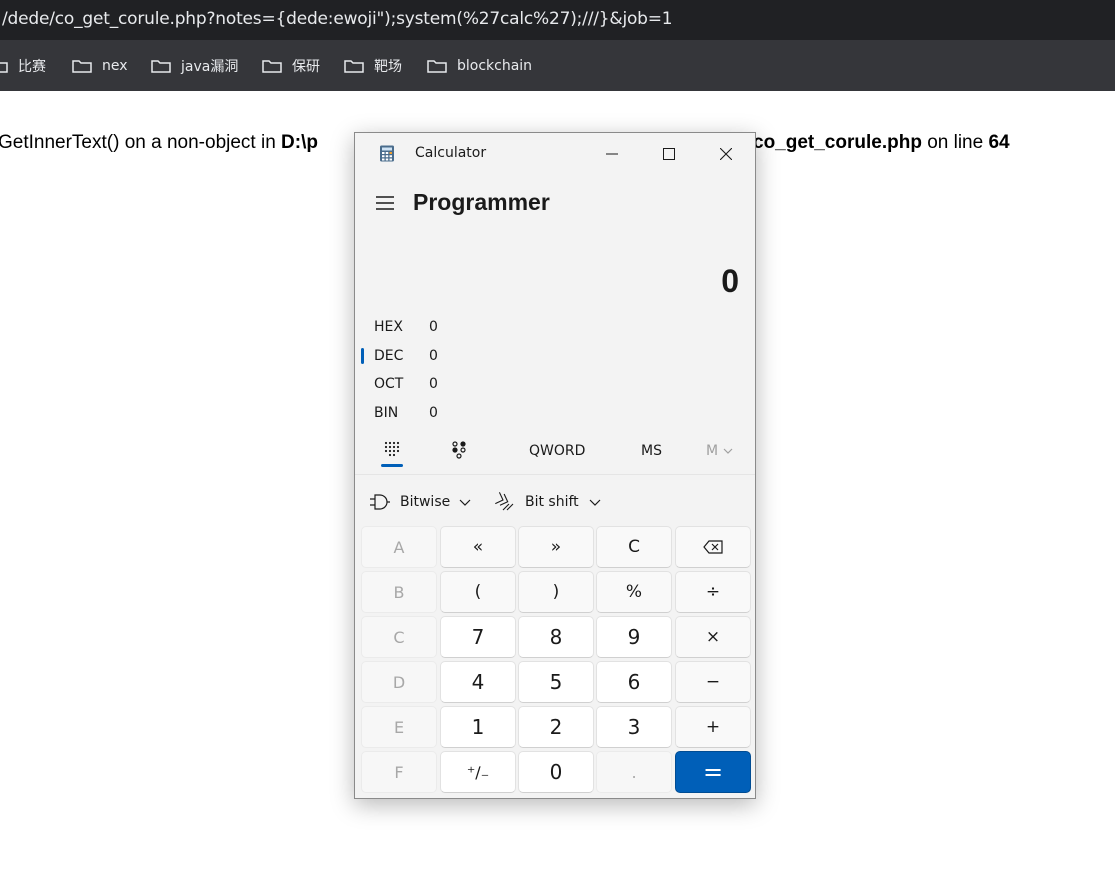  Describe the element at coordinates (713, 772) in the screenshot. I see `key-equals: =` at that location.